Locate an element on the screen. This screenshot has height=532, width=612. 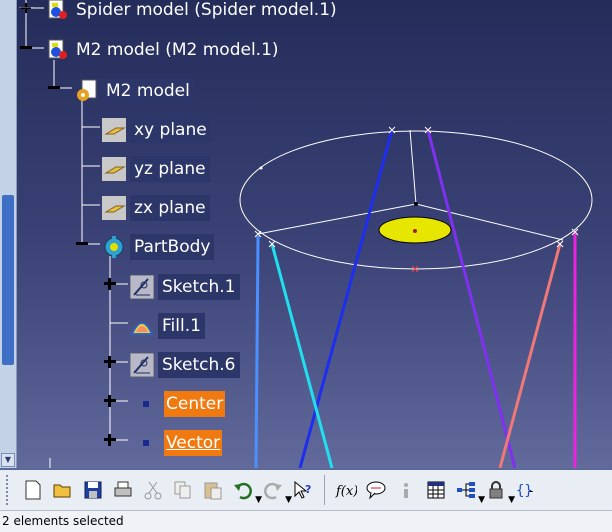
fill-center-point is located at coordinates (415, 231).